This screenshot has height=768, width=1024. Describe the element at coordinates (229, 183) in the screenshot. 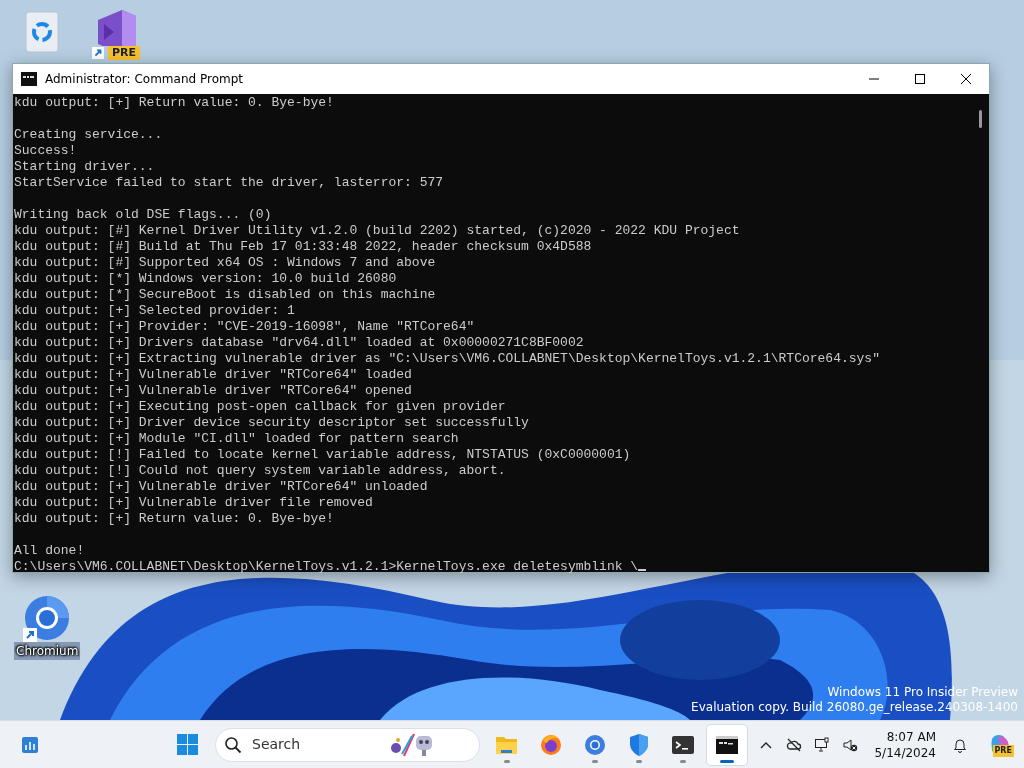

I see `console-line: StartService failed to start the driver, lasterror: 577` at that location.